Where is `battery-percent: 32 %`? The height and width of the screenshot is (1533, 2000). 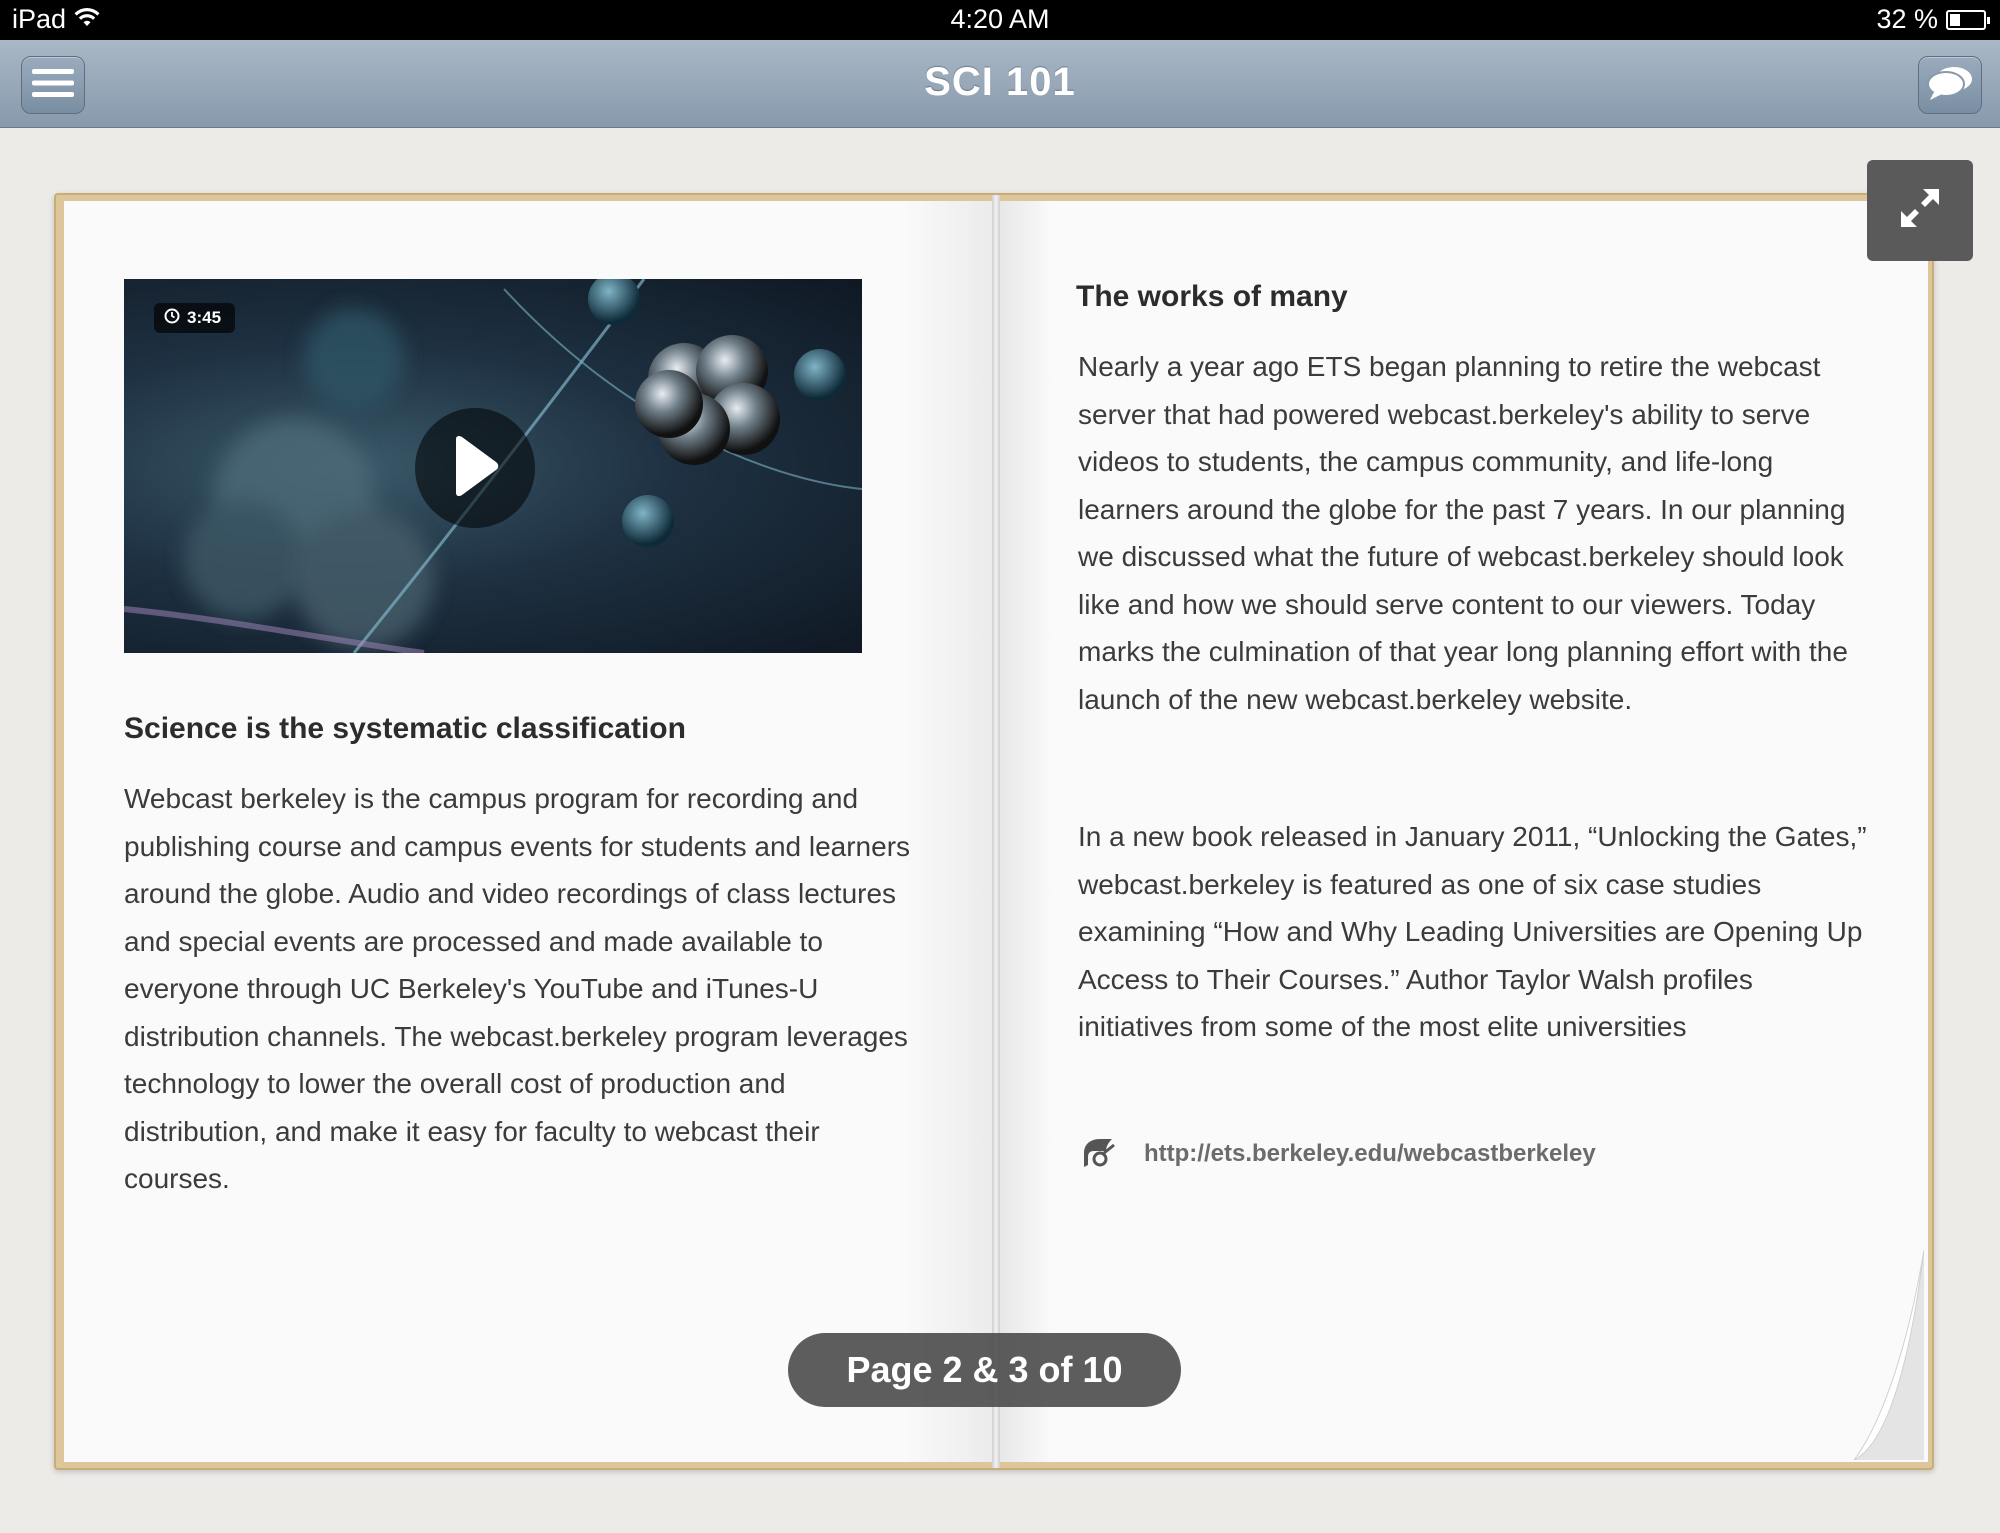 battery-percent: 32 % is located at coordinates (1907, 19).